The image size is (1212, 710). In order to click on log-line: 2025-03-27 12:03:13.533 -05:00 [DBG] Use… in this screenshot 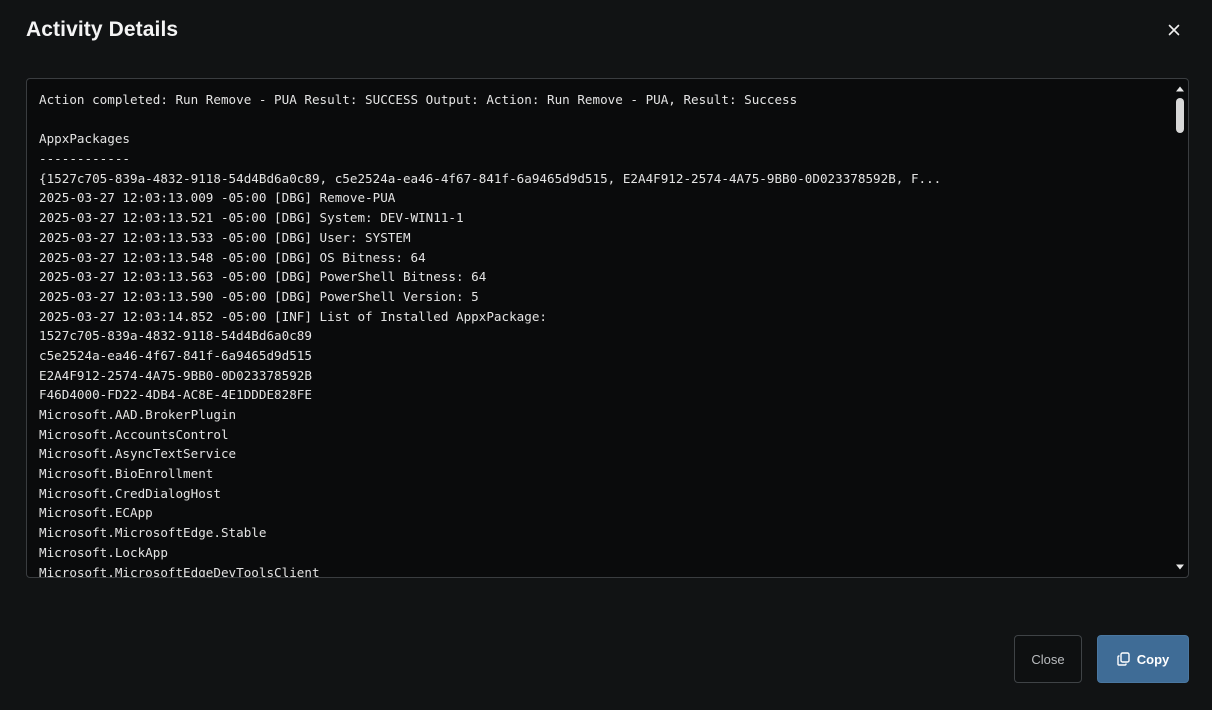, I will do `click(225, 237)`.